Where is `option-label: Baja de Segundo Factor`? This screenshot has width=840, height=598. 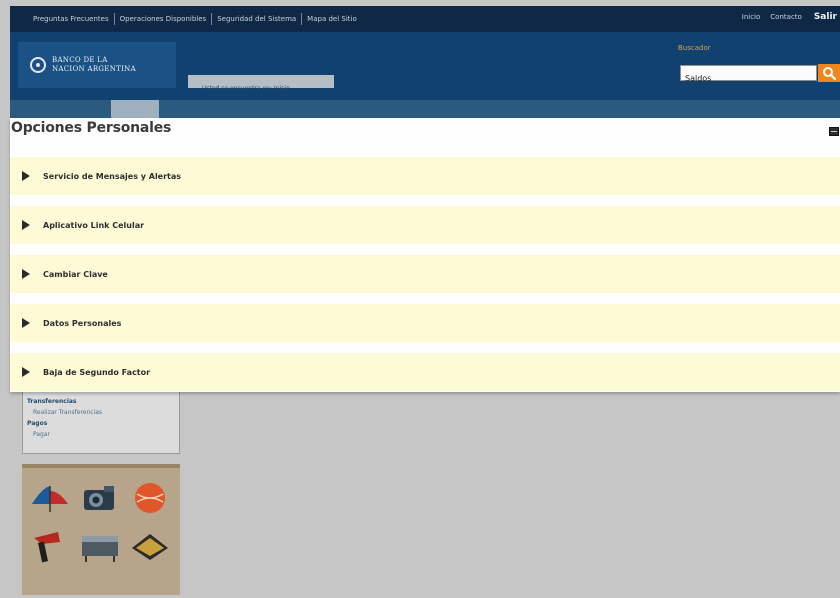
option-label: Baja de Segundo Factor is located at coordinates (97, 372).